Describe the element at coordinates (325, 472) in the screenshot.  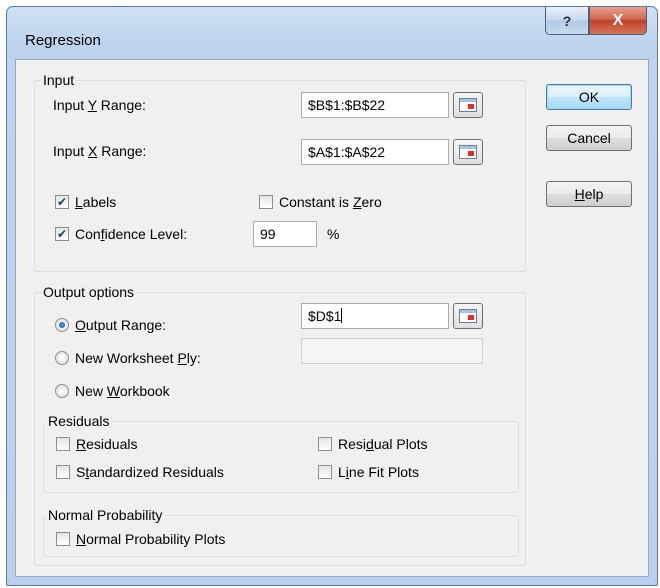
I see `line-fit-plots-checkbox` at that location.